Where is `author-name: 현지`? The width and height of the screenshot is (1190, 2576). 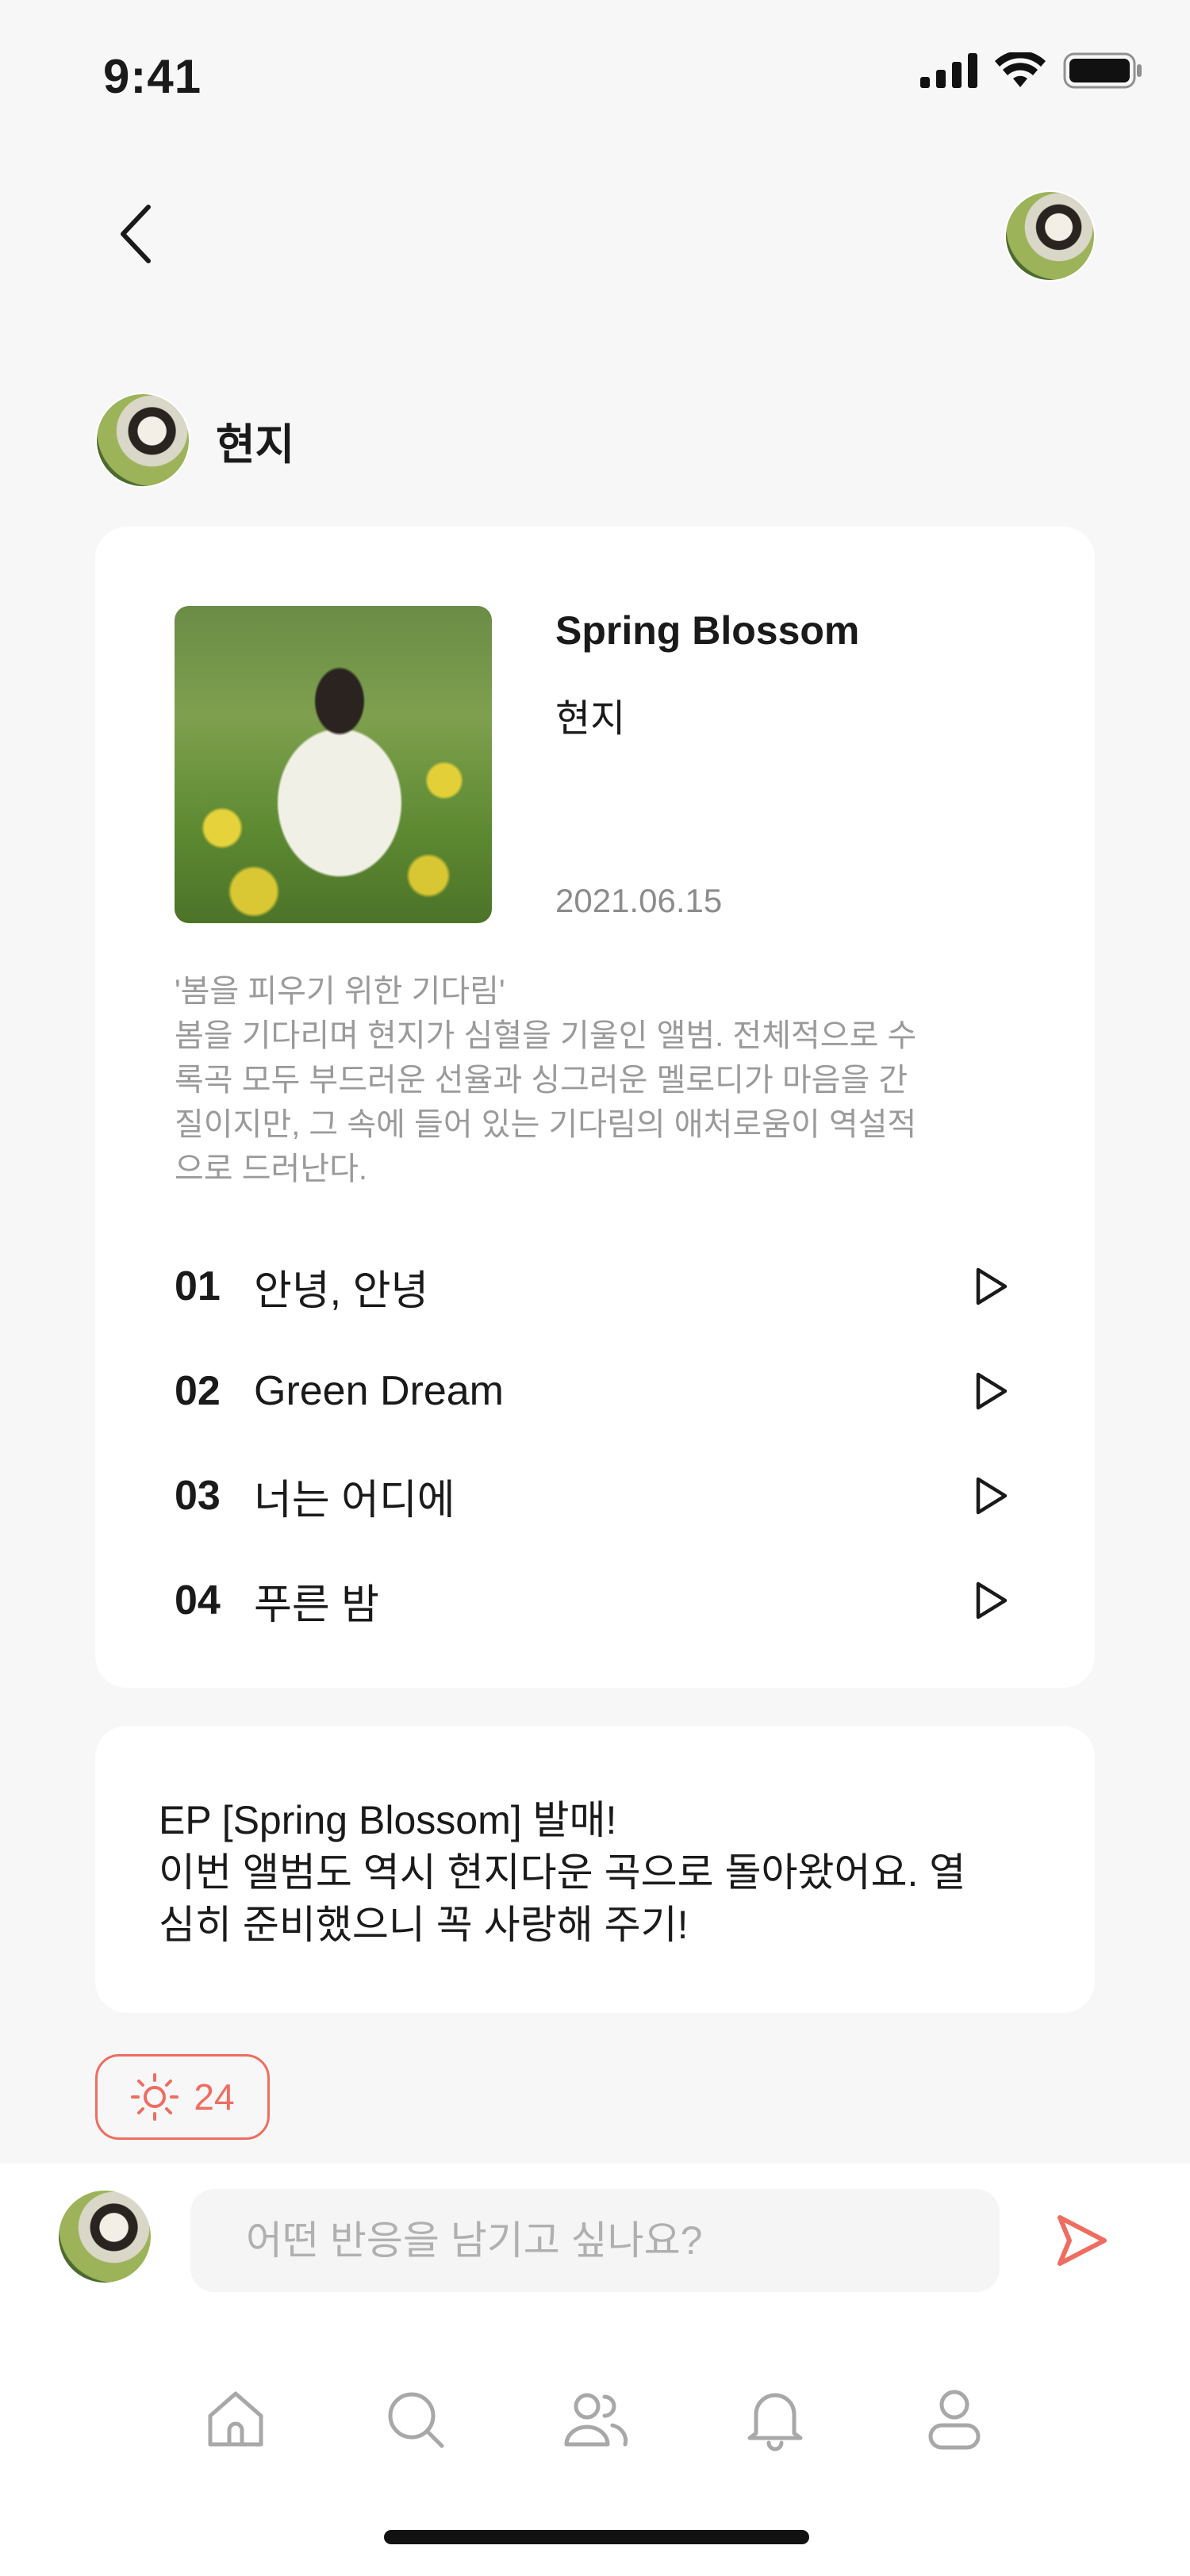
author-name: 현지 is located at coordinates (255, 440).